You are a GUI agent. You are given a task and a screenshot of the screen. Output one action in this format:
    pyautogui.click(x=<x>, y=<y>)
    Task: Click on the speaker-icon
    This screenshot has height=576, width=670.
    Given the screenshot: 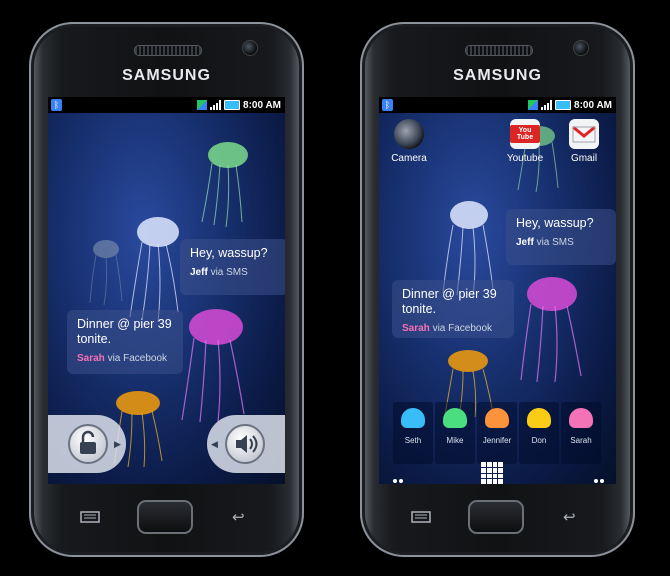 What is the action you would take?
    pyautogui.click(x=245, y=444)
    